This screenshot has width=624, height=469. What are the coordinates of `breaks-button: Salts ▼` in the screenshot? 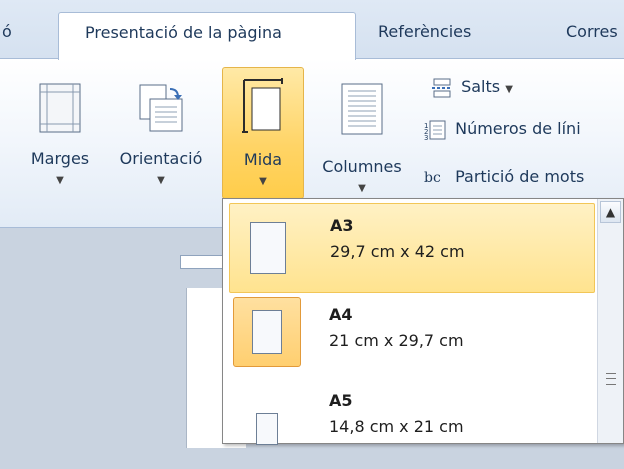 It's located at (471, 87).